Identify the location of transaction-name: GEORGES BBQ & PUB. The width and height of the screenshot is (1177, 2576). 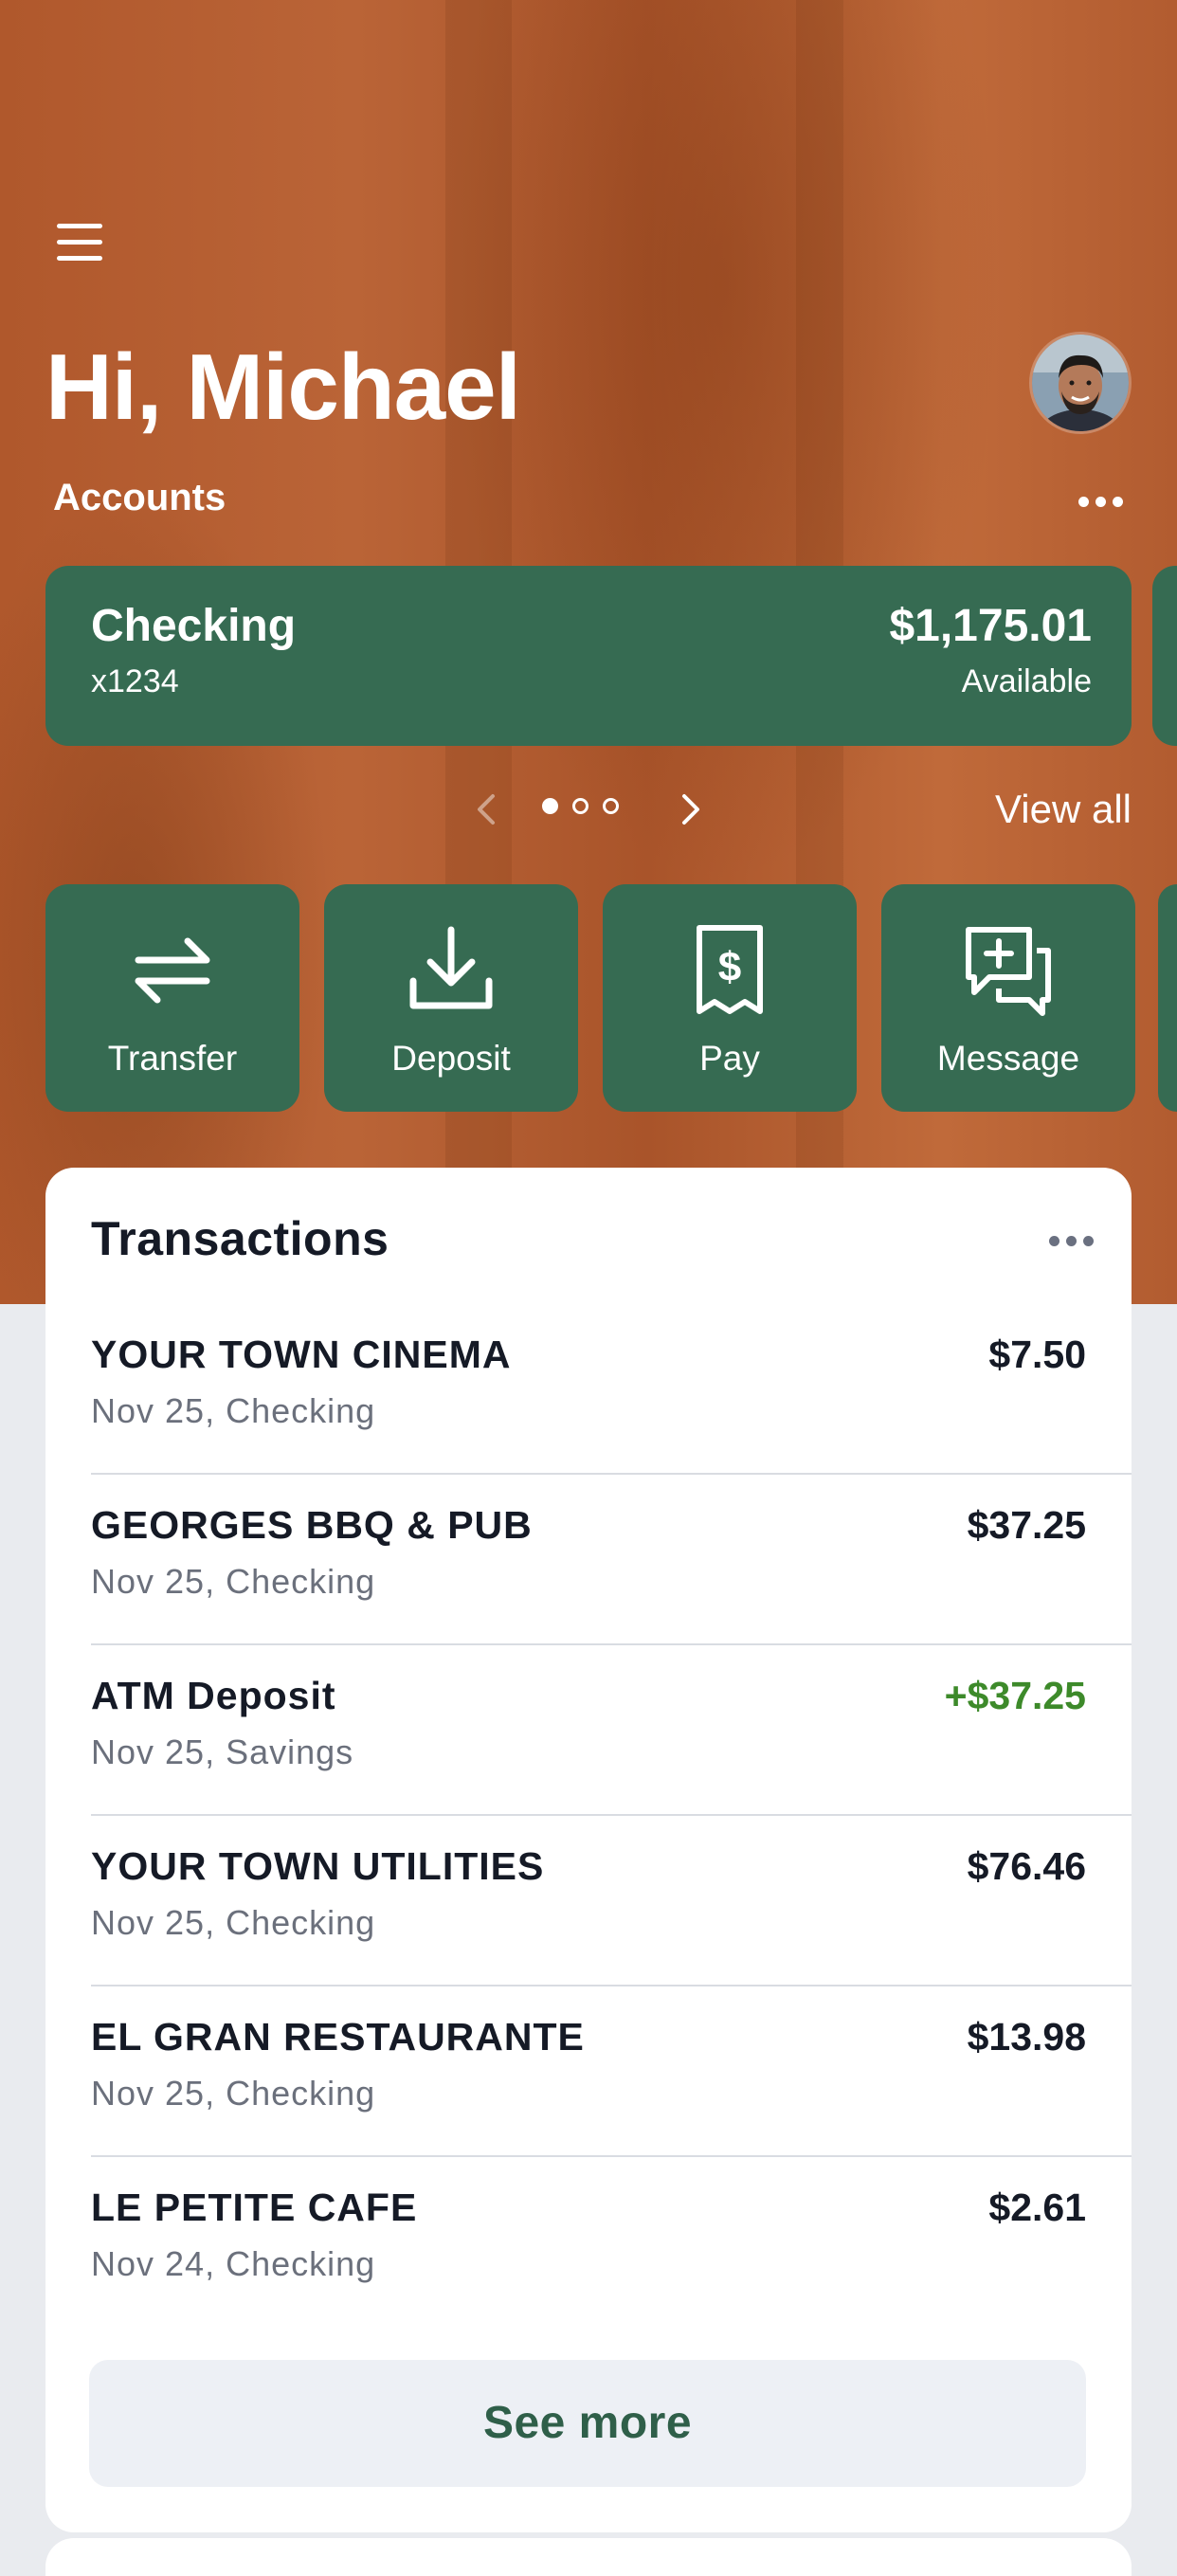
(312, 1525).